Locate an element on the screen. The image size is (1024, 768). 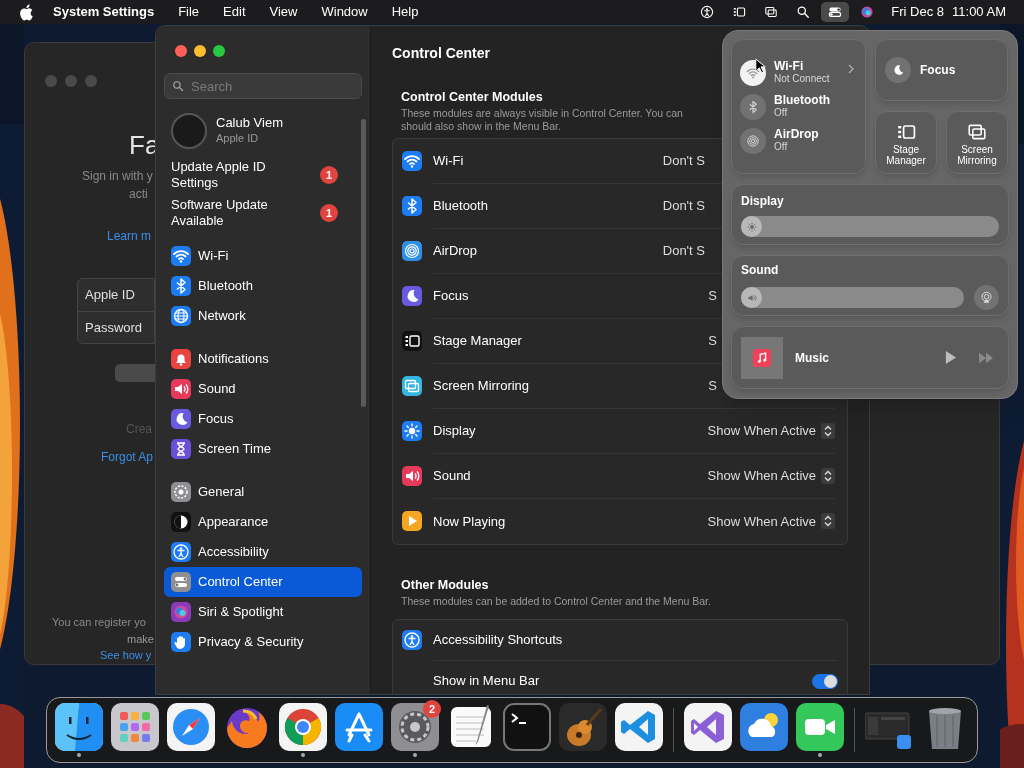
dock-item: 2 is located at coordinates (415, 730).